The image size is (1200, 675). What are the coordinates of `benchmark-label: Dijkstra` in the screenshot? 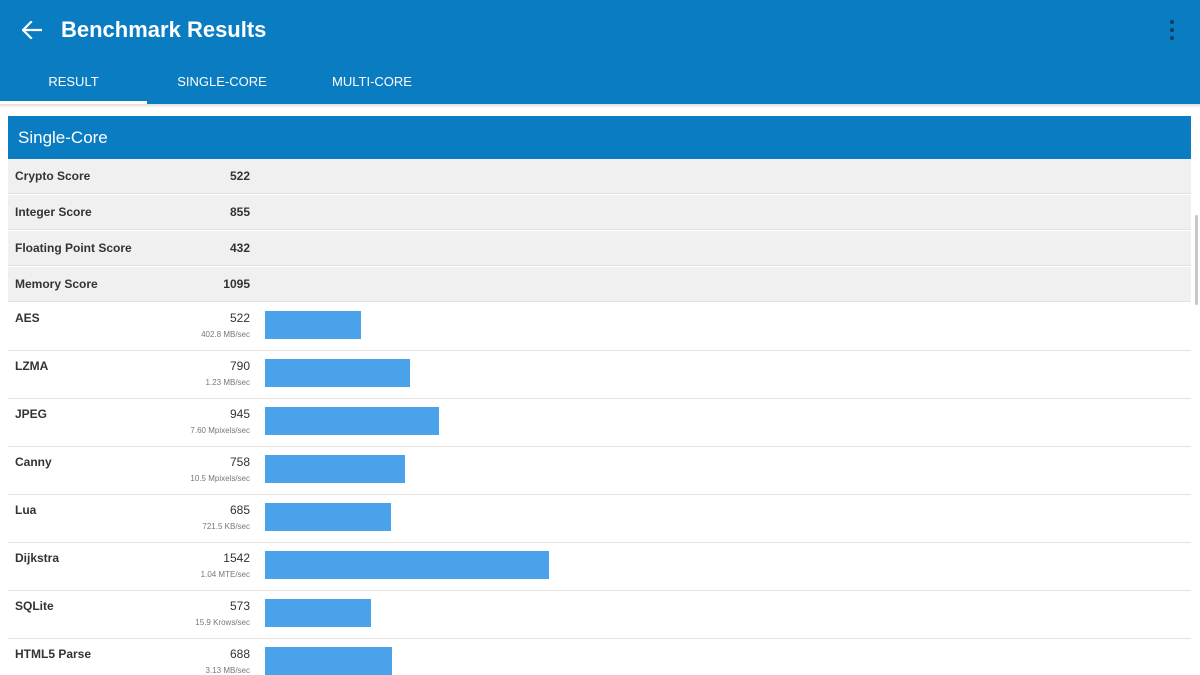 It's located at (37, 558).